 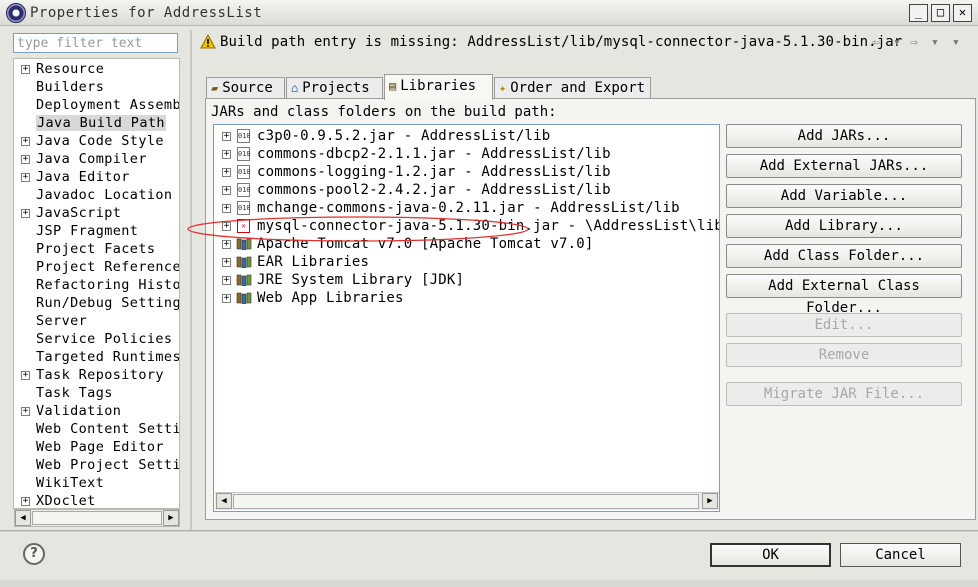 What do you see at coordinates (96, 285) in the screenshot?
I see `nav-item: Refactoring Histor` at bounding box center [96, 285].